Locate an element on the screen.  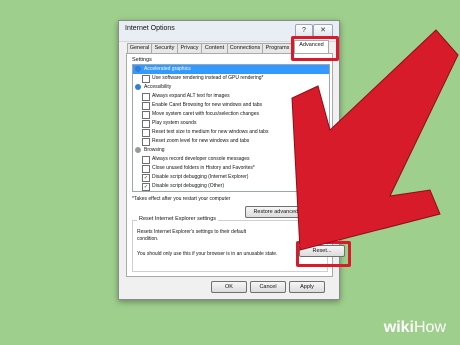
tab-programs: Programs is located at coordinates (277, 48).